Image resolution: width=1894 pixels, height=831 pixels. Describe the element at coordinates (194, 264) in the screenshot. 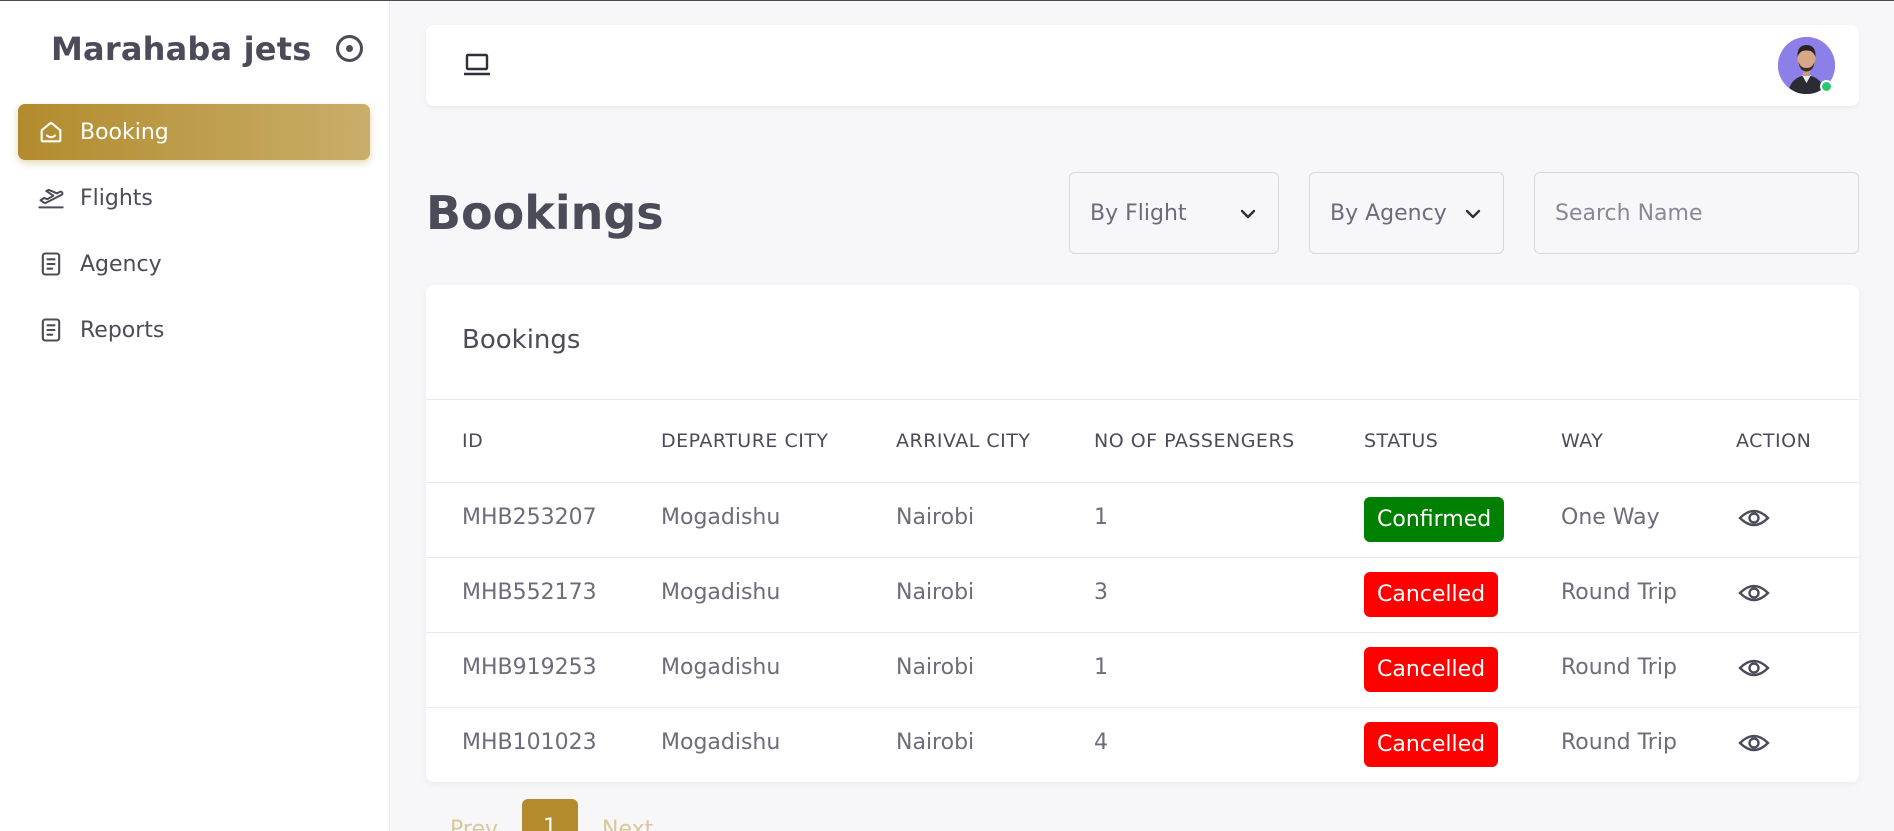

I see `sidebar-item-agency: Agency` at that location.